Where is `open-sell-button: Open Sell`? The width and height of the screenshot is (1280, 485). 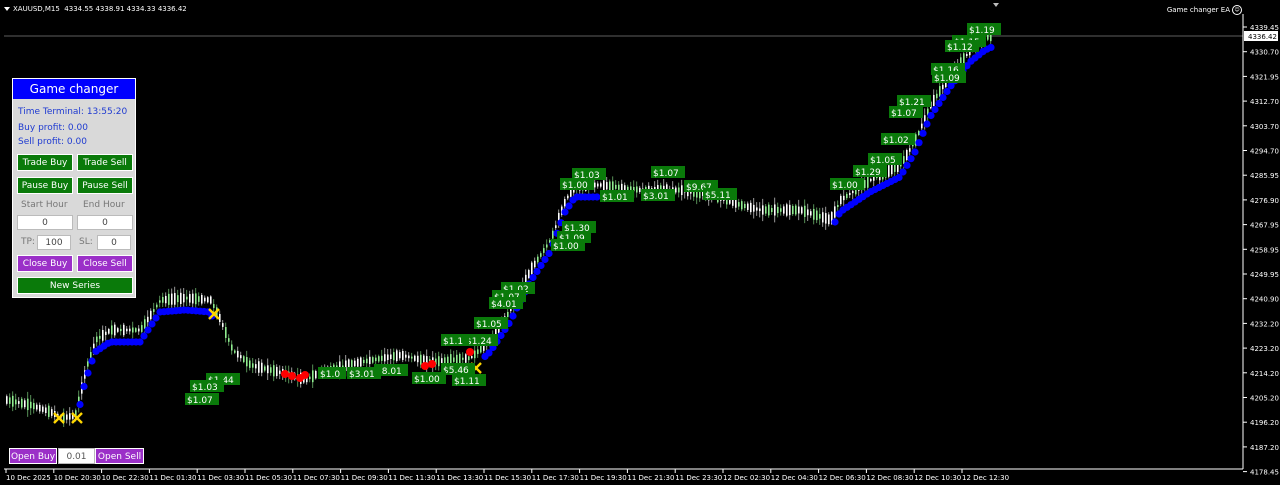 open-sell-button: Open Sell is located at coordinates (119, 456).